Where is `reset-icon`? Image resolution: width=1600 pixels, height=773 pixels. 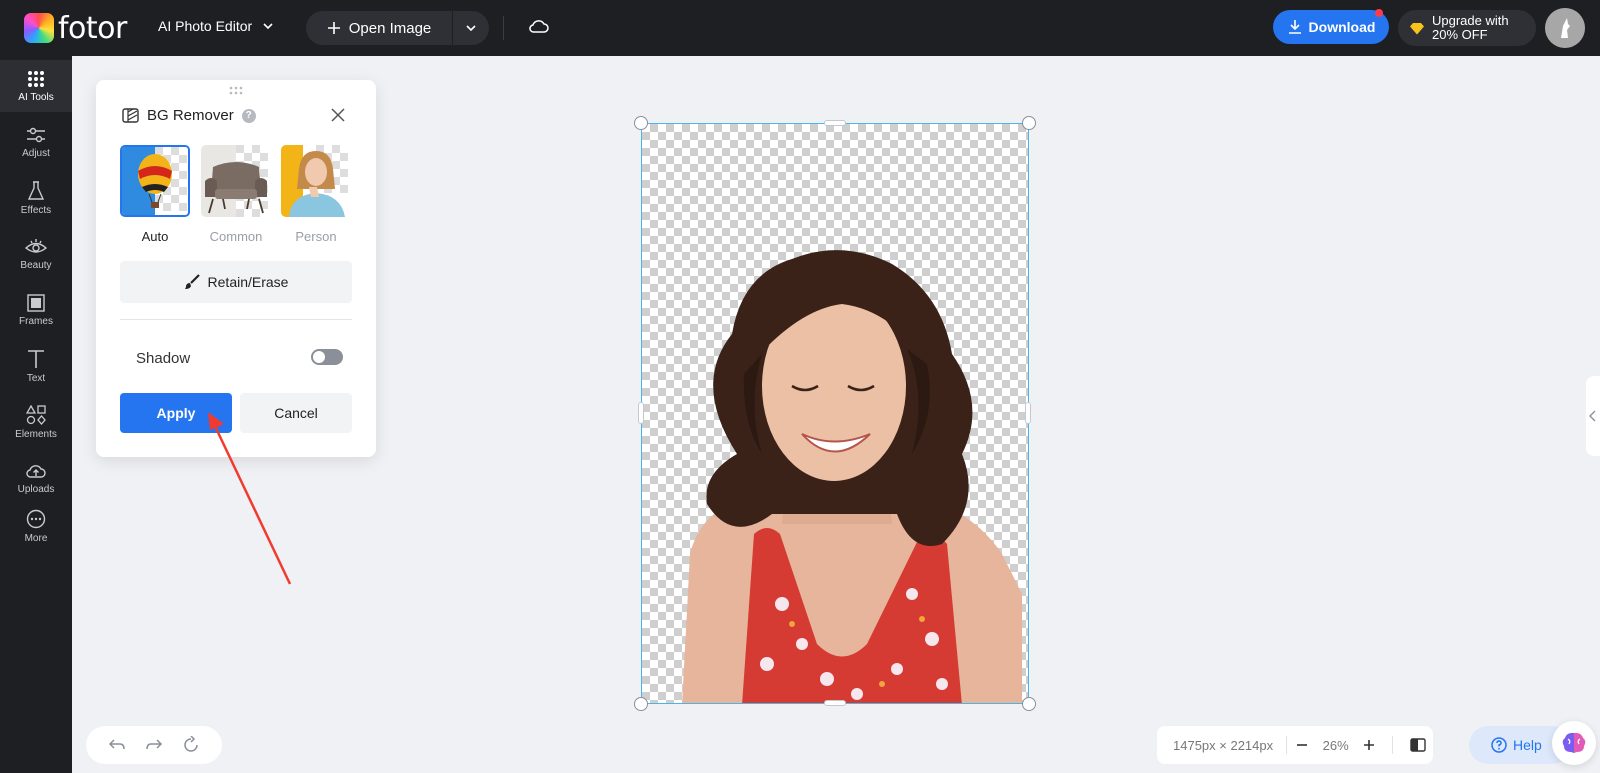
reset-icon is located at coordinates (191, 745).